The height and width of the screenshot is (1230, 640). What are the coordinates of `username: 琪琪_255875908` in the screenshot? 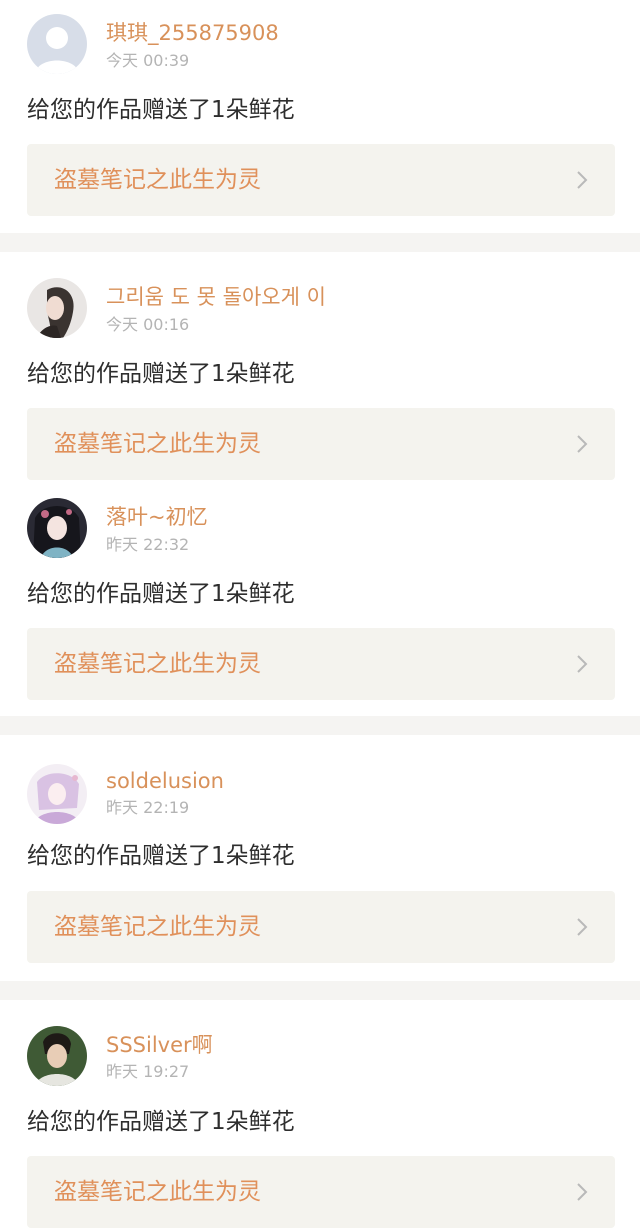 It's located at (192, 33).